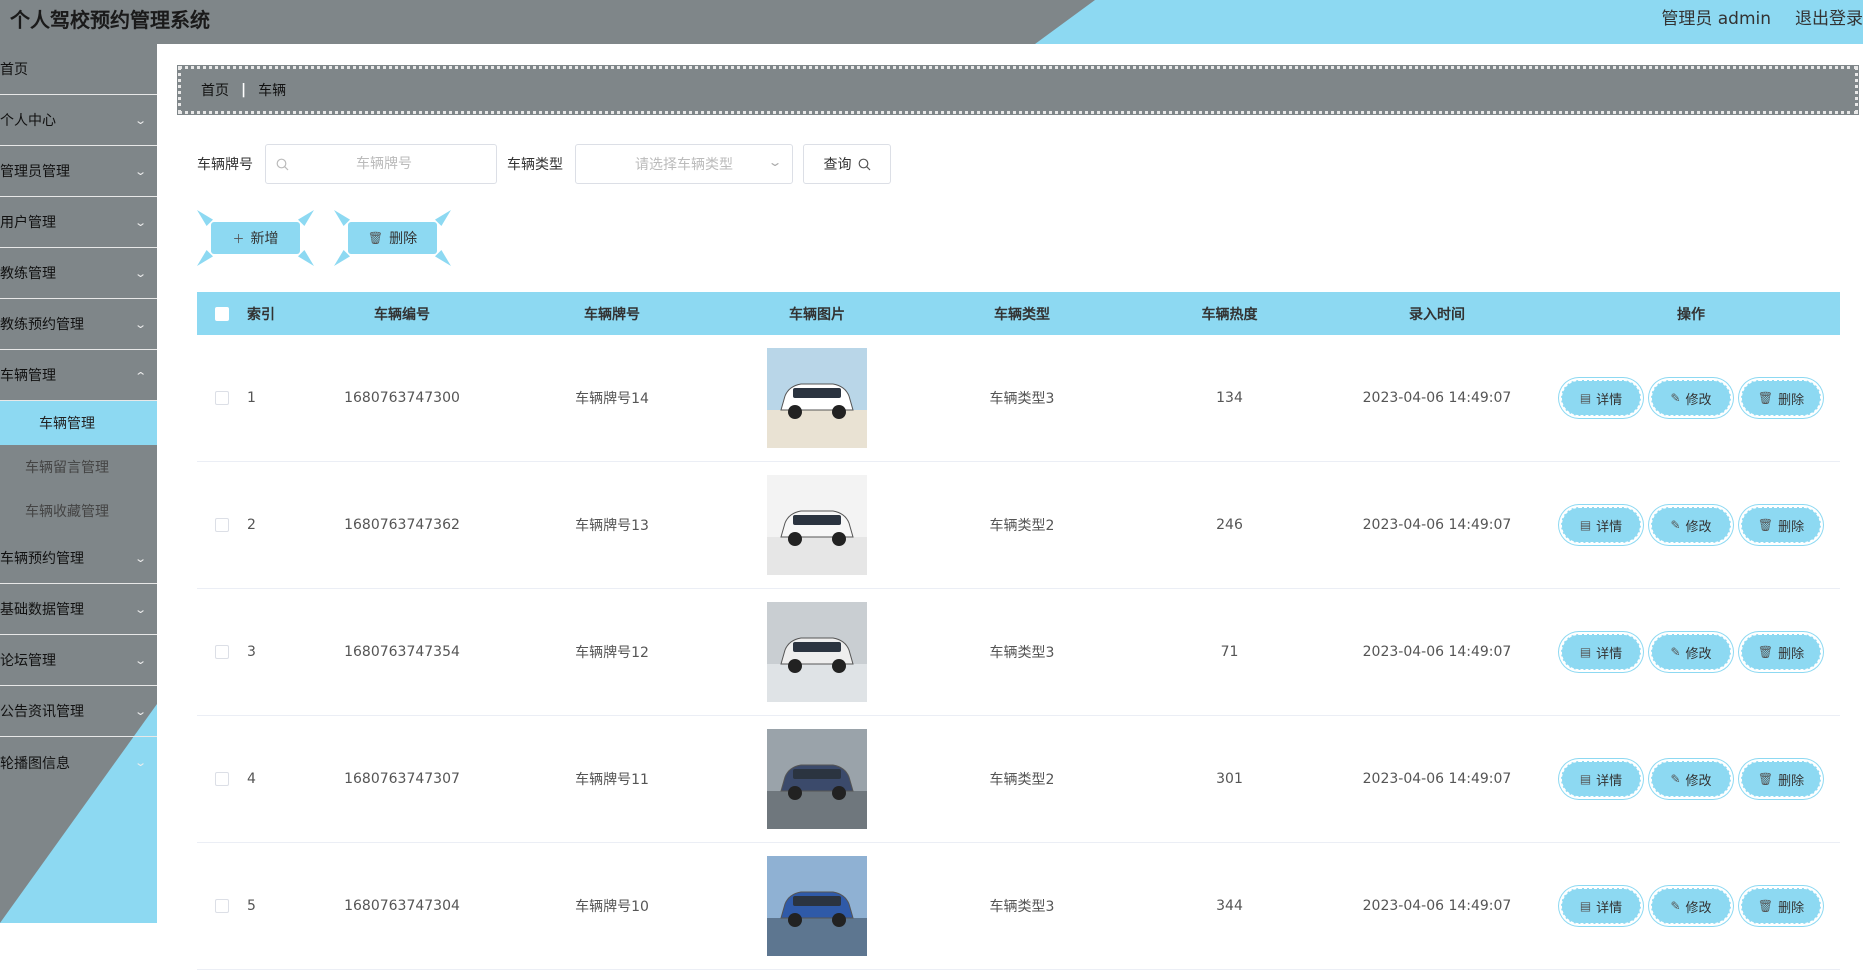 The width and height of the screenshot is (1863, 970). What do you see at coordinates (35, 763) in the screenshot?
I see `sidebar-item-label: 轮播图信息` at bounding box center [35, 763].